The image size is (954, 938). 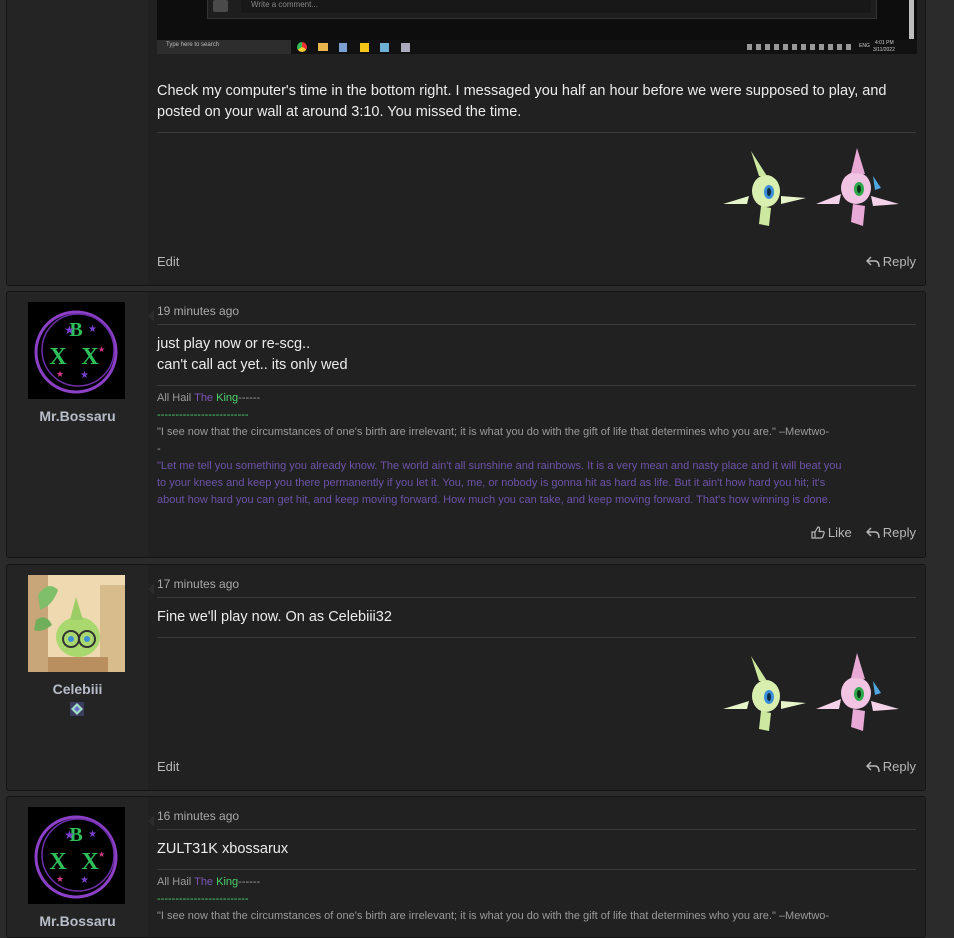 I want to click on taskbar-date: 3/11/2022, so click(x=884, y=50).